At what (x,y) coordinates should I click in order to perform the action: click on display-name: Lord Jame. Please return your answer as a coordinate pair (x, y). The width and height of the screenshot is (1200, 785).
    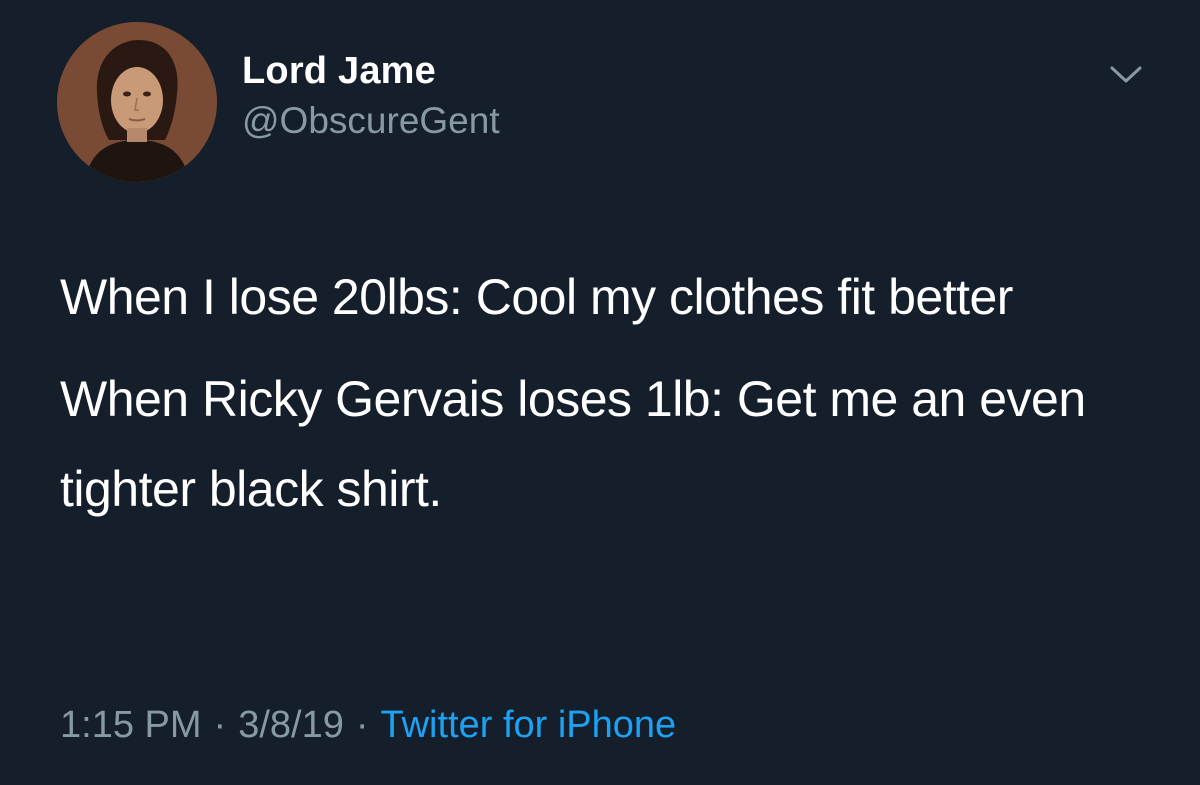
    Looking at the image, I should click on (371, 71).